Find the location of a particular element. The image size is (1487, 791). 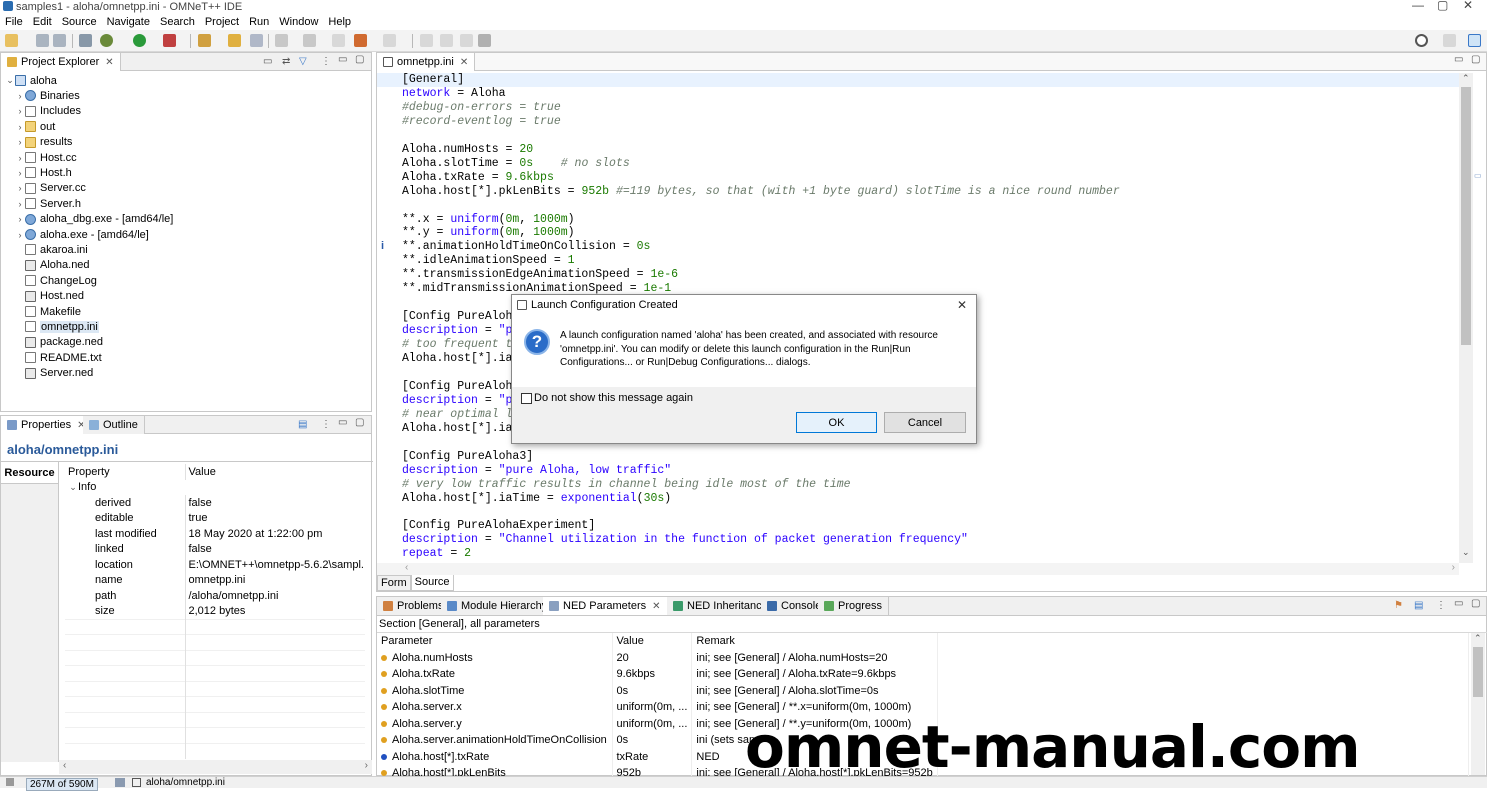

tab-project-explorer: Project Explorer ✕ is located at coordinates (61, 62).